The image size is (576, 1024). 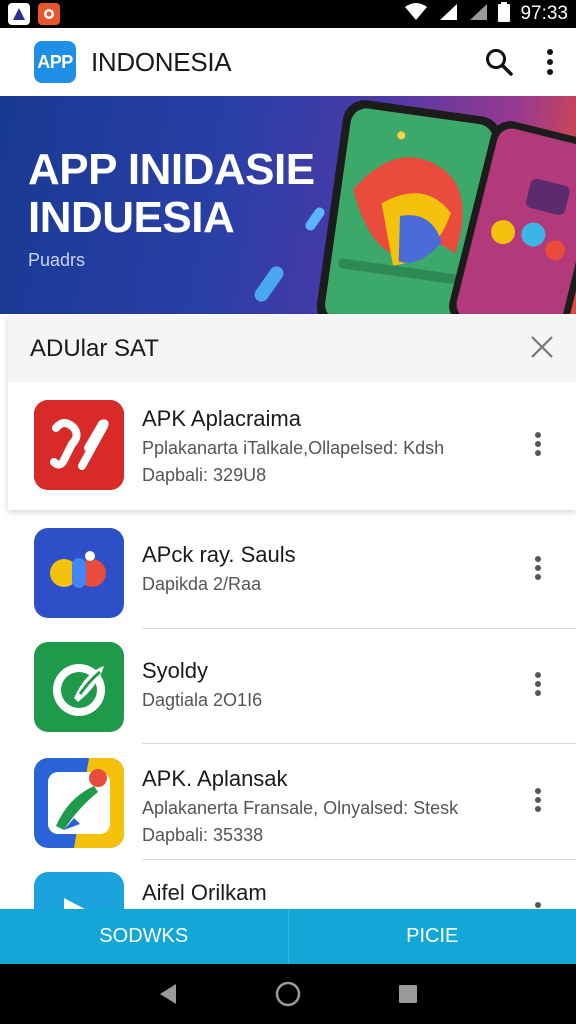 I want to click on banner-title: APP INIDASIE INDUESIA, so click(x=188, y=194).